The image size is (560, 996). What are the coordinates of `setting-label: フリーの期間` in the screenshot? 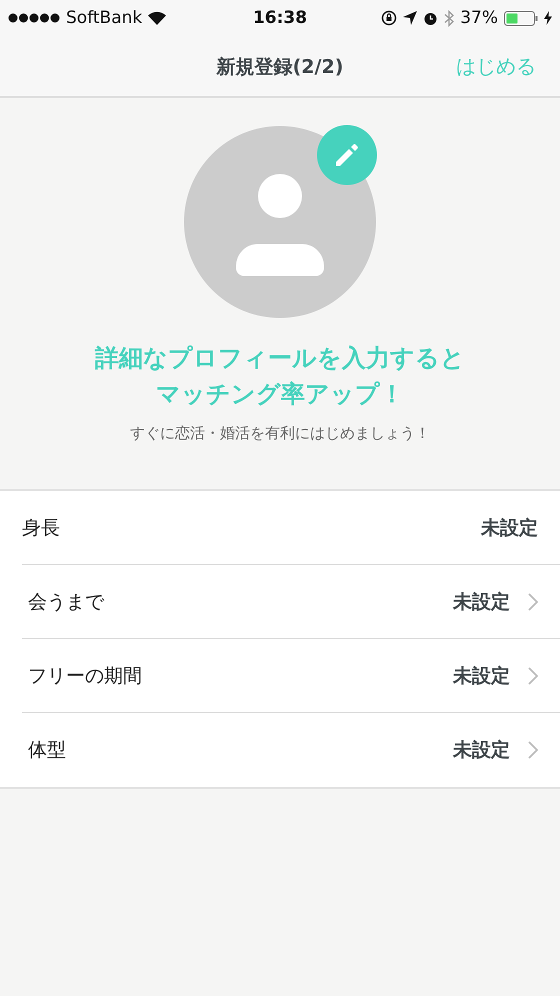 It's located at (85, 676).